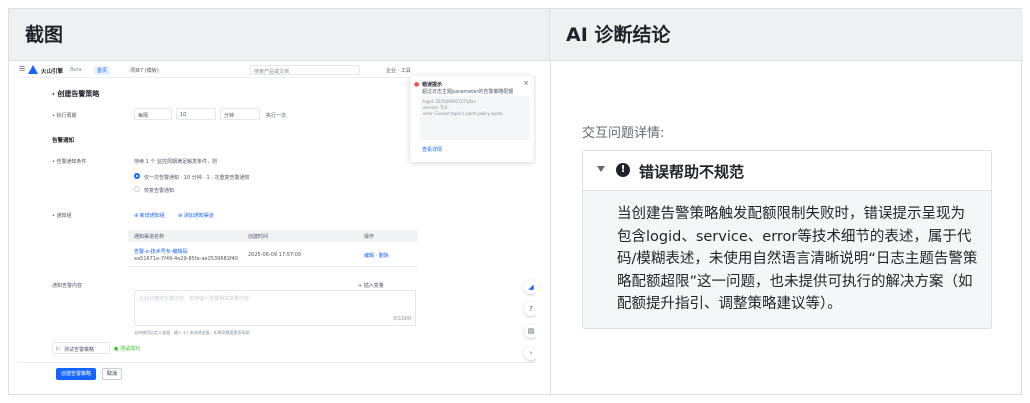 The image size is (1030, 403). Describe the element at coordinates (161, 251) in the screenshot. I see `channel-row-name: 告警-e-技术号专-编辑码` at that location.